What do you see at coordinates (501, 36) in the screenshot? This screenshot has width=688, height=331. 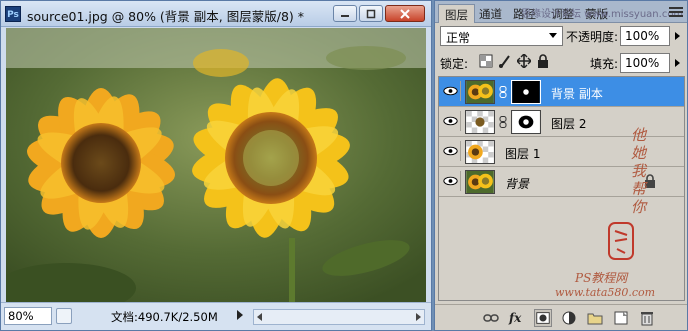 I see `blend-mode-select: 正常` at bounding box center [501, 36].